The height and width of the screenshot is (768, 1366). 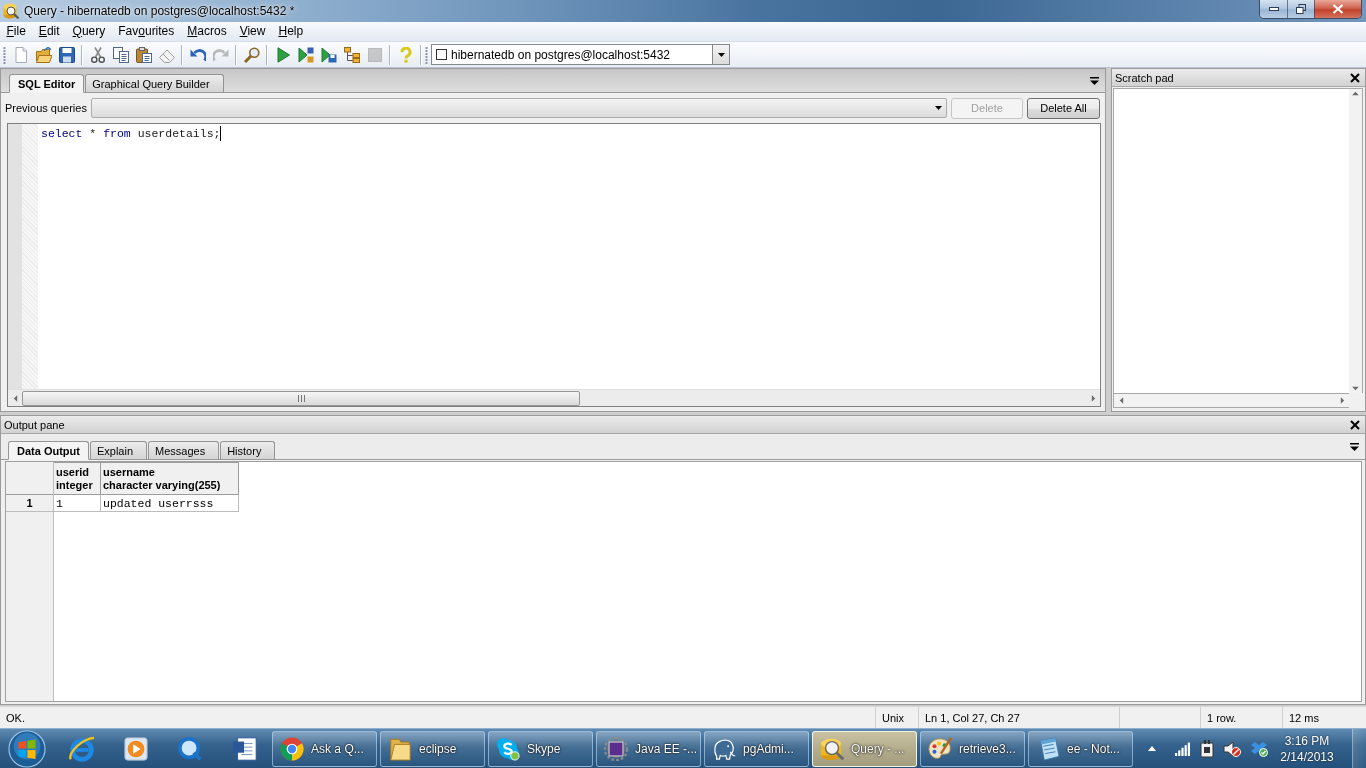 What do you see at coordinates (1359, 748) in the screenshot?
I see `show-desktop-button` at bounding box center [1359, 748].